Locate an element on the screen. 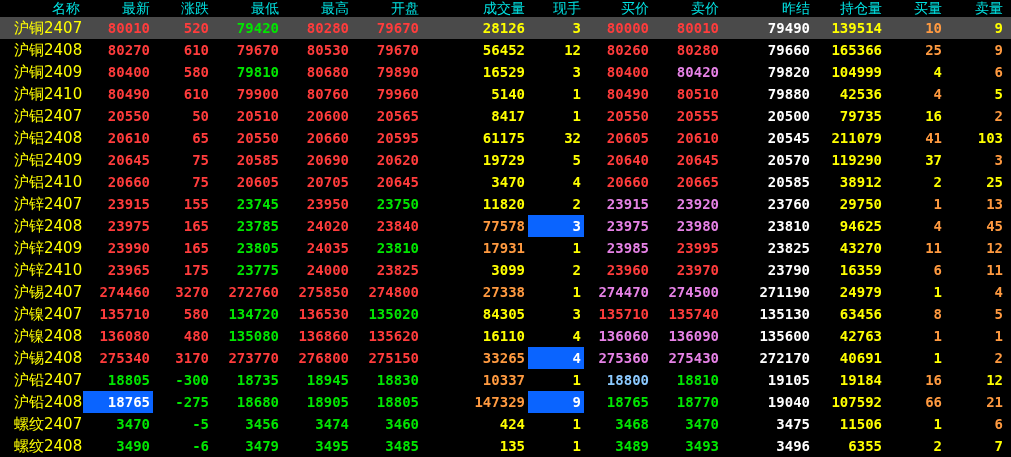 The height and width of the screenshot is (457, 1011). table-row: 沪铜2410 80490 610 79900 80760 79960 5140 1 80490 80510 79880 42536 4 5 is located at coordinates (505, 94).